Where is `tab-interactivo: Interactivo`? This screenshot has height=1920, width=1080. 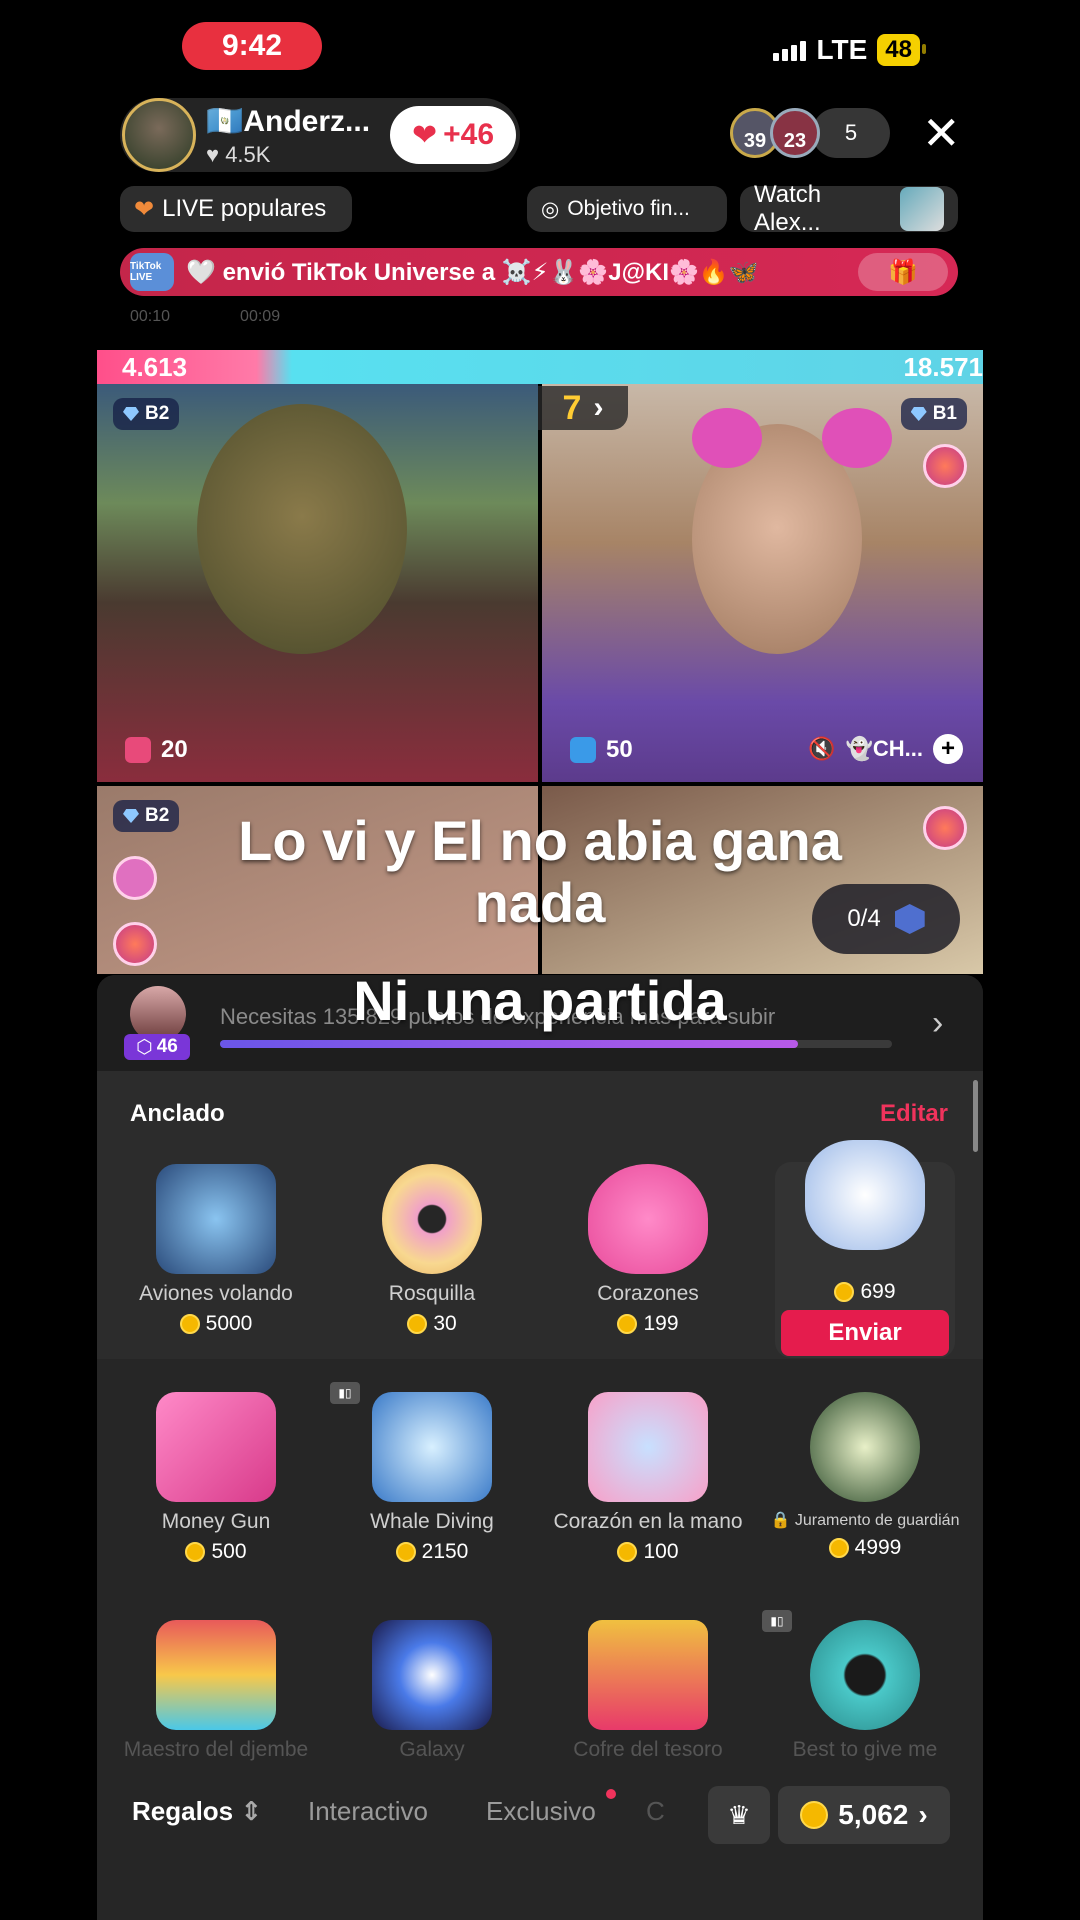
tab-interactivo: Interactivo is located at coordinates (368, 1811).